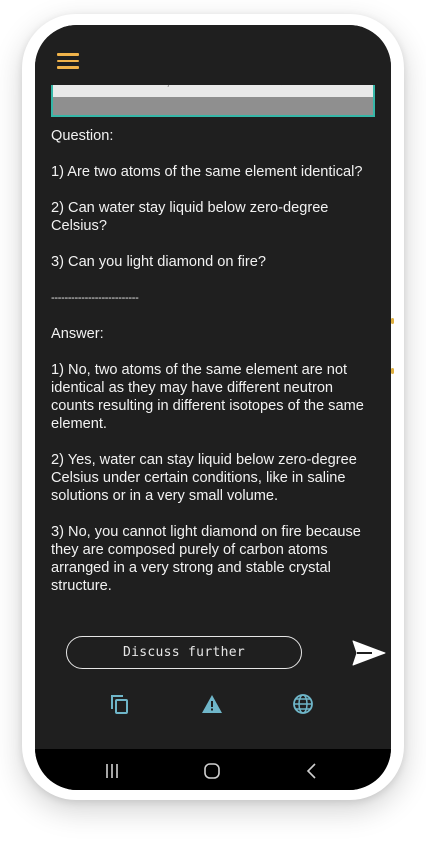 The image size is (426, 841). I want to click on input-row: Discuss further, so click(226, 653).